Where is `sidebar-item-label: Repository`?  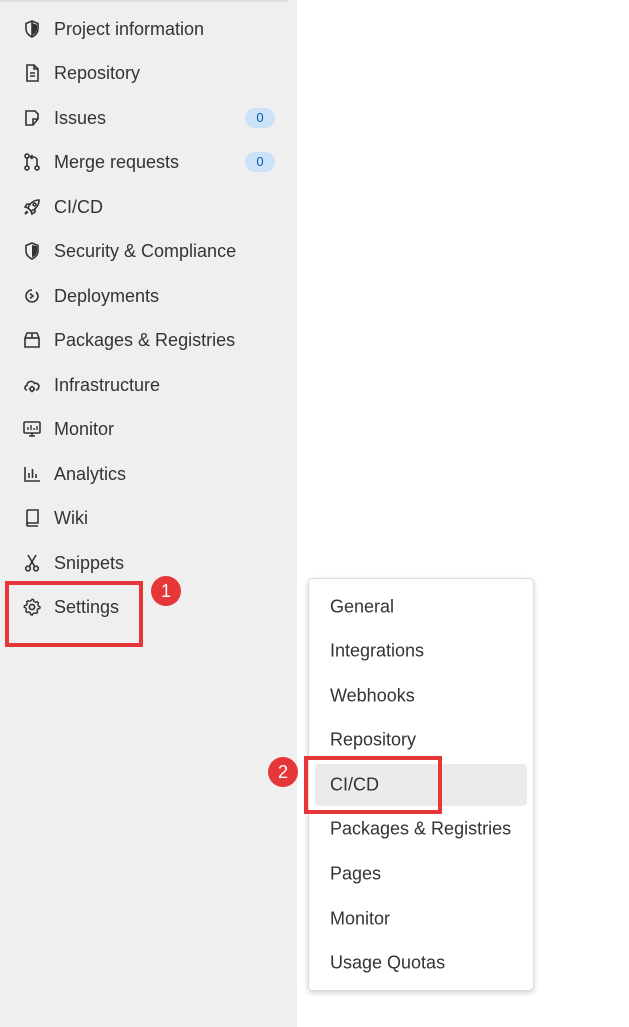
sidebar-item-label: Repository is located at coordinates (97, 73).